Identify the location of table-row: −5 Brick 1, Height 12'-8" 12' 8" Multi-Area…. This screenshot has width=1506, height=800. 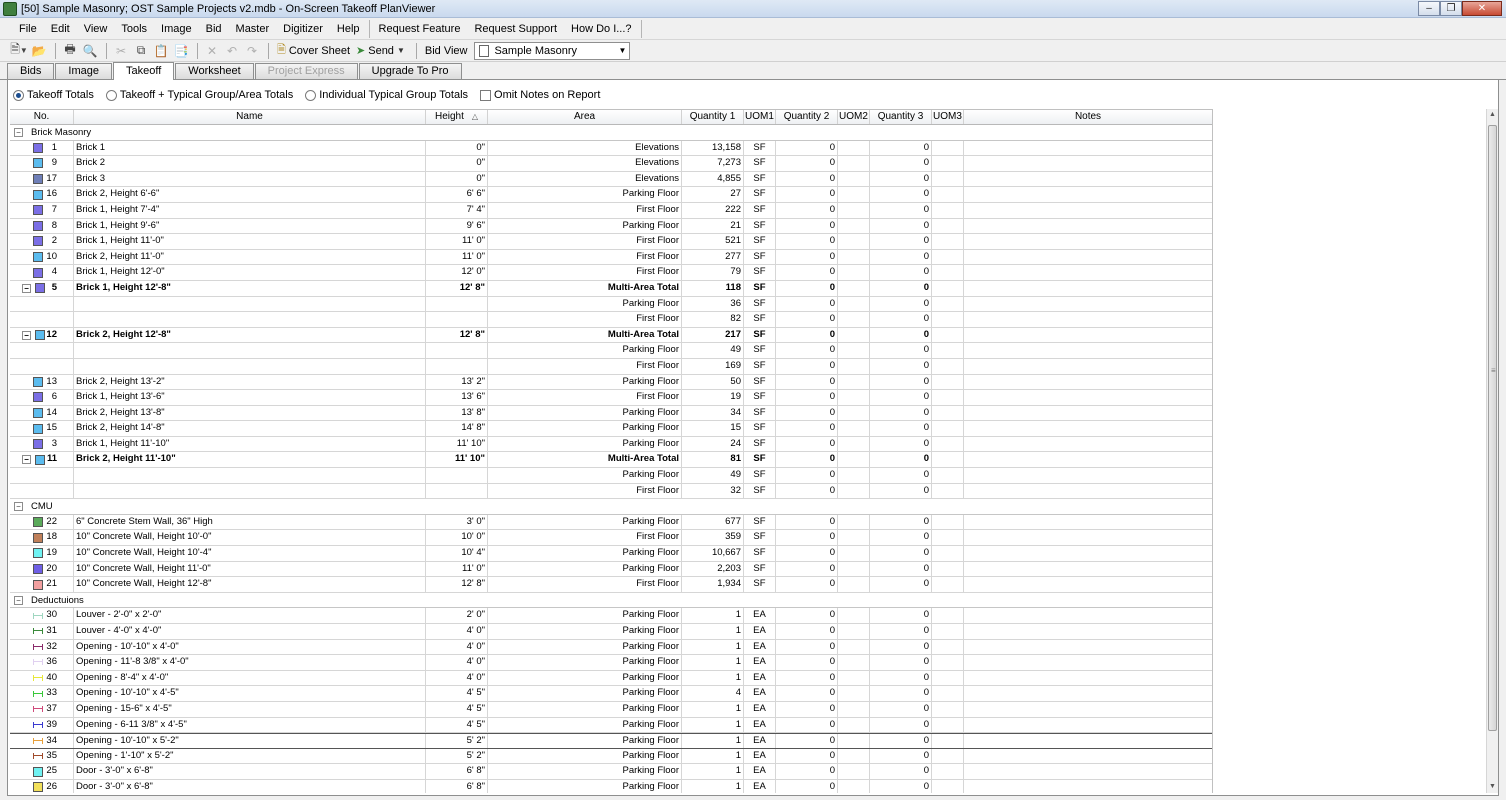
(611, 288).